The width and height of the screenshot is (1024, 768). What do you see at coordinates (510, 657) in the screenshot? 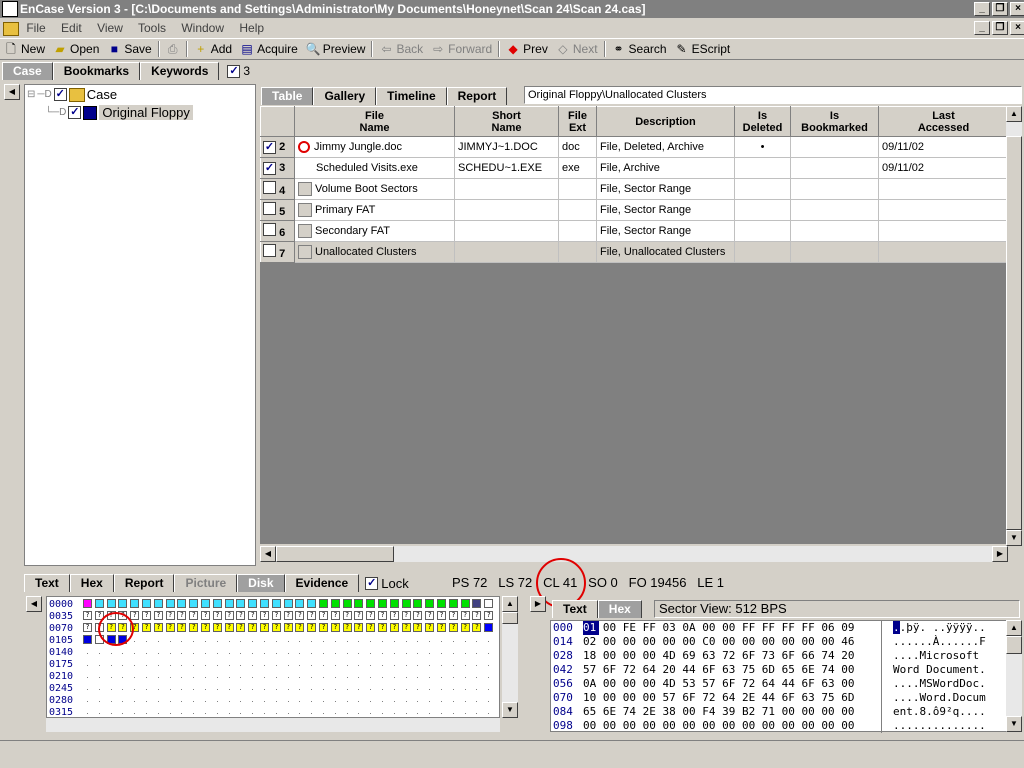
I see `disk-vertical-scrollbar: ▲ ▼` at bounding box center [510, 657].